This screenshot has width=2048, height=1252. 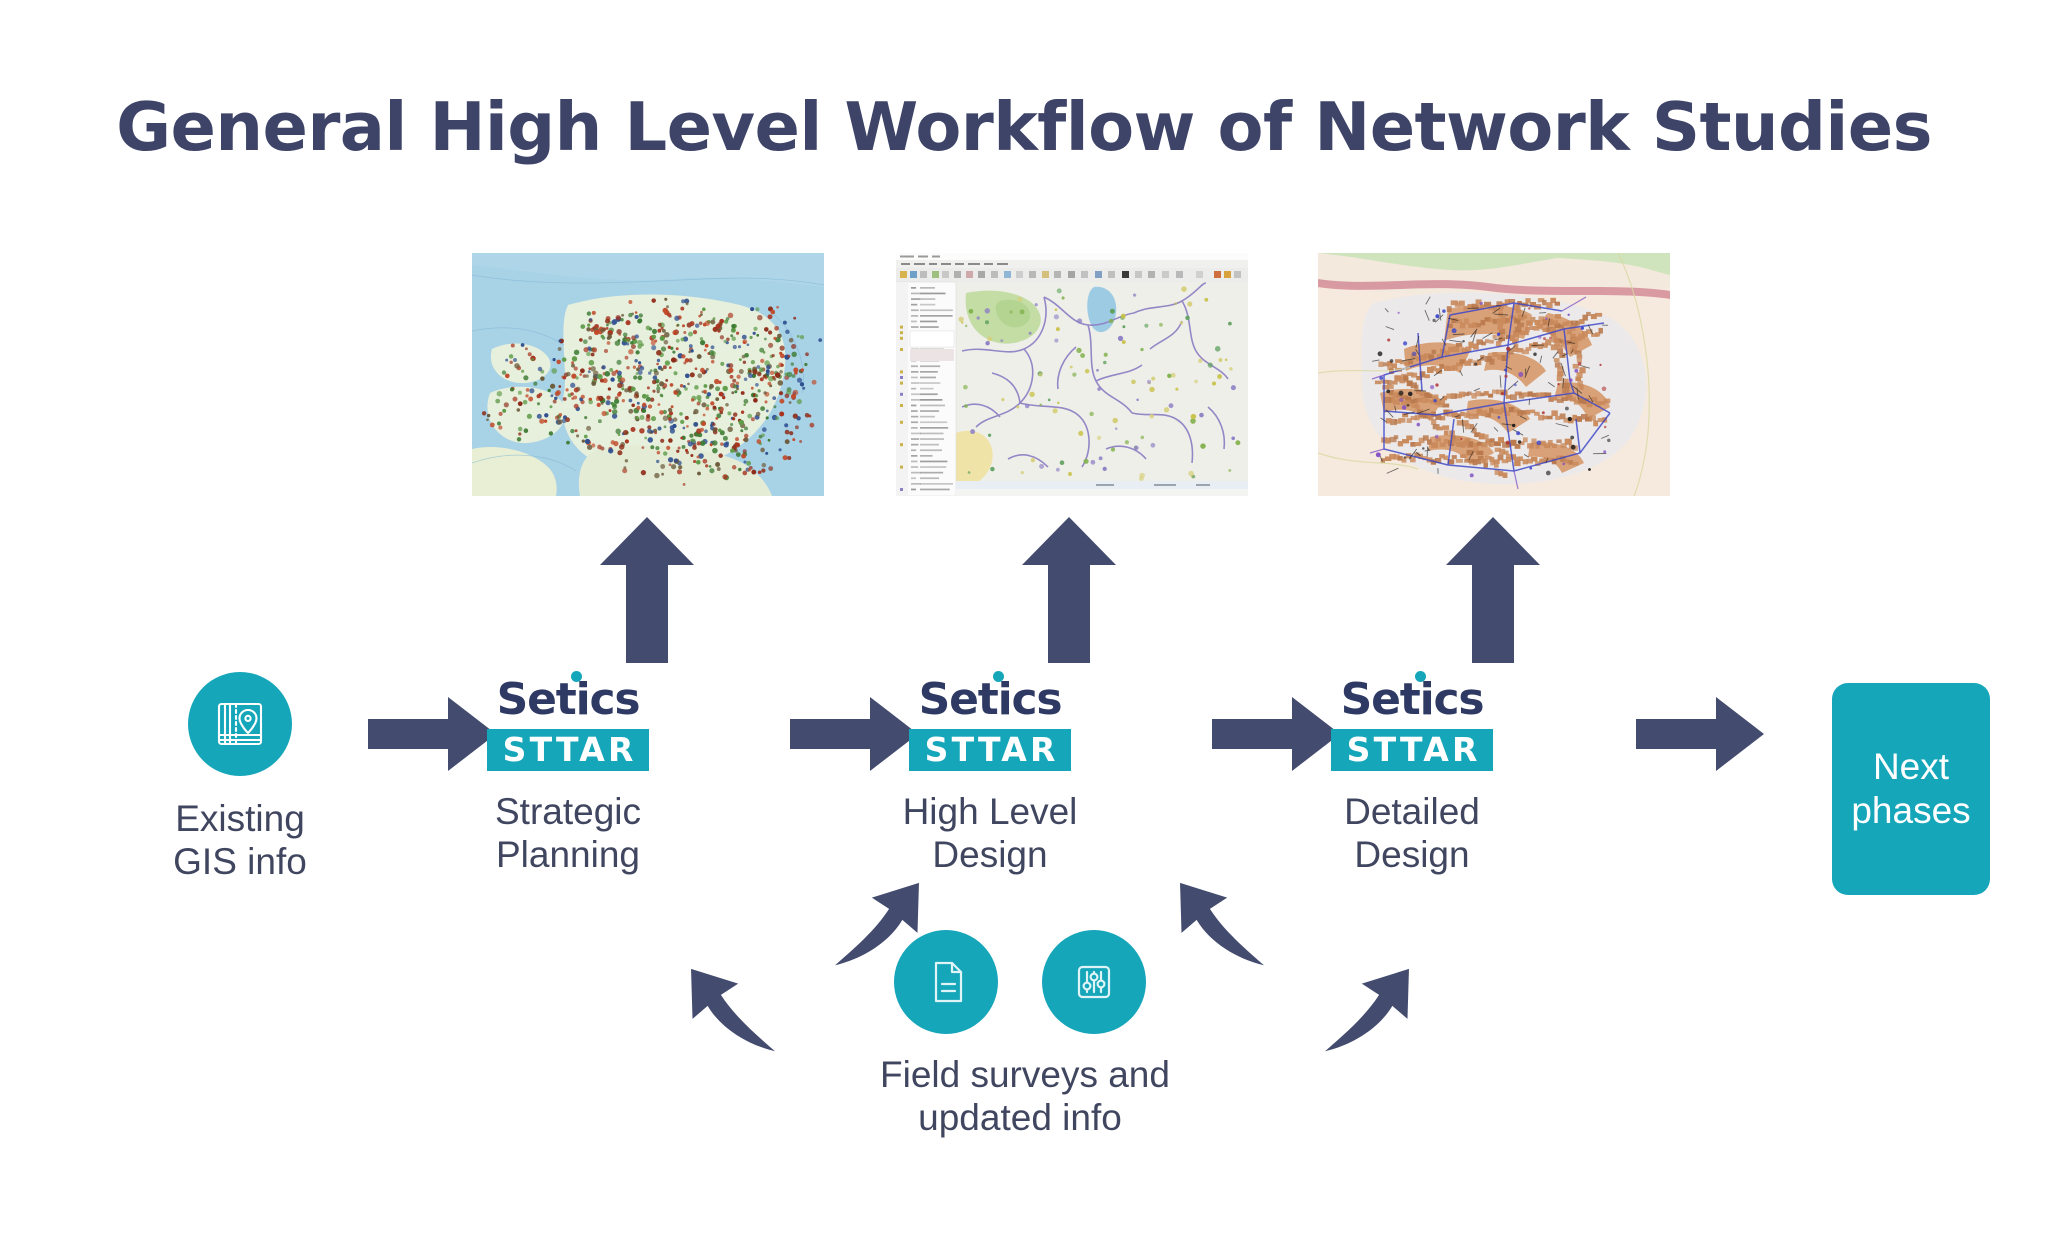 I want to click on label-line-2: GIS info, so click(x=240, y=861).